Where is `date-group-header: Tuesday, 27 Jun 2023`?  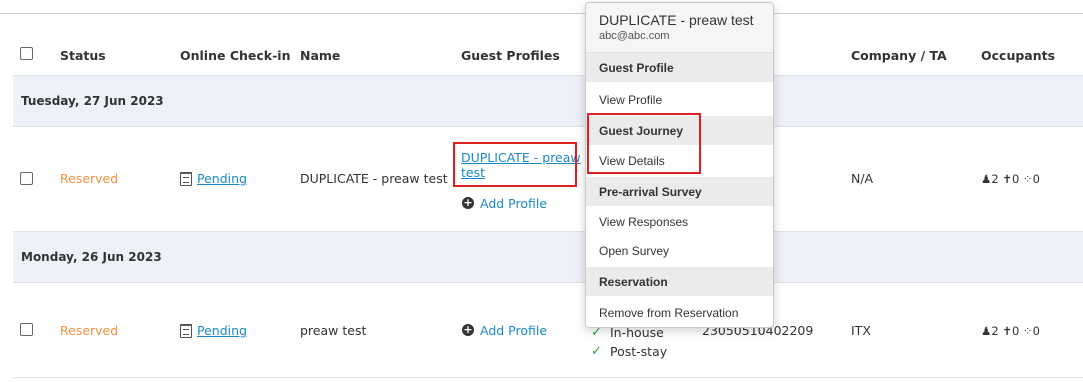 date-group-header: Tuesday, 27 Jun 2023 is located at coordinates (548, 101).